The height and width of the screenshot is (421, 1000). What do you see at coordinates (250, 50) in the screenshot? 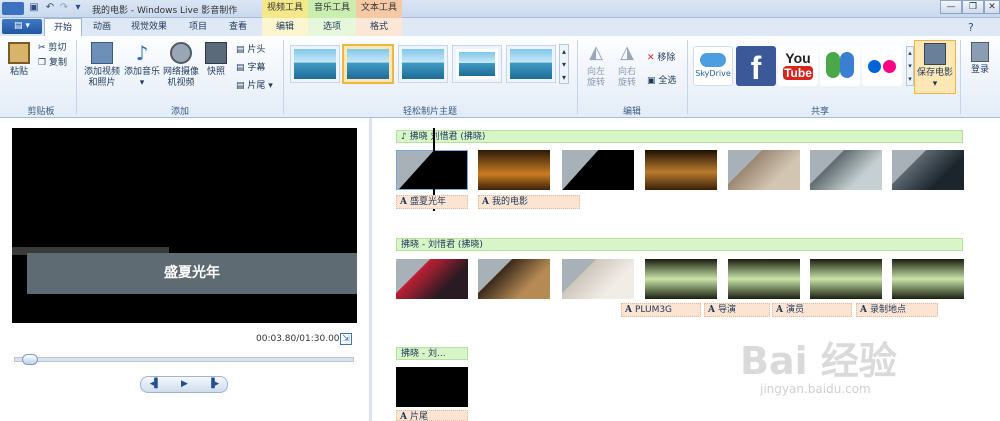
I see `title-button: ▤ 片头` at bounding box center [250, 50].